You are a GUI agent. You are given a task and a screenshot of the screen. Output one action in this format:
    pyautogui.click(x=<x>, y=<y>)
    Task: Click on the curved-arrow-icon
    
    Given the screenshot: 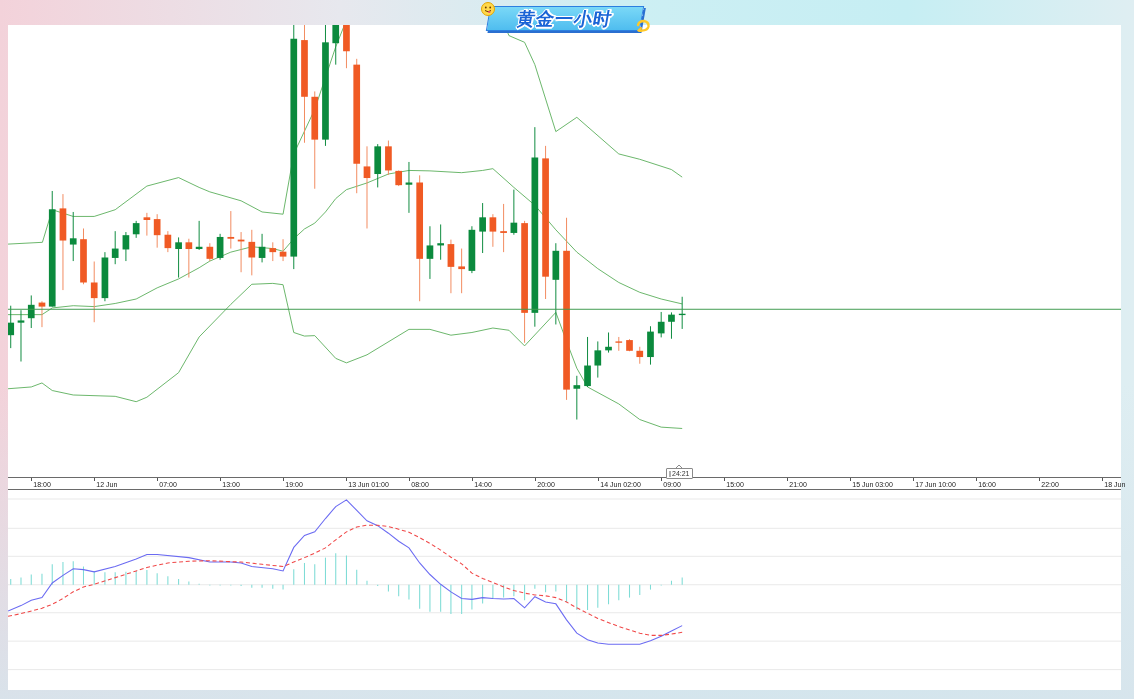 What is the action you would take?
    pyautogui.click(x=643, y=25)
    